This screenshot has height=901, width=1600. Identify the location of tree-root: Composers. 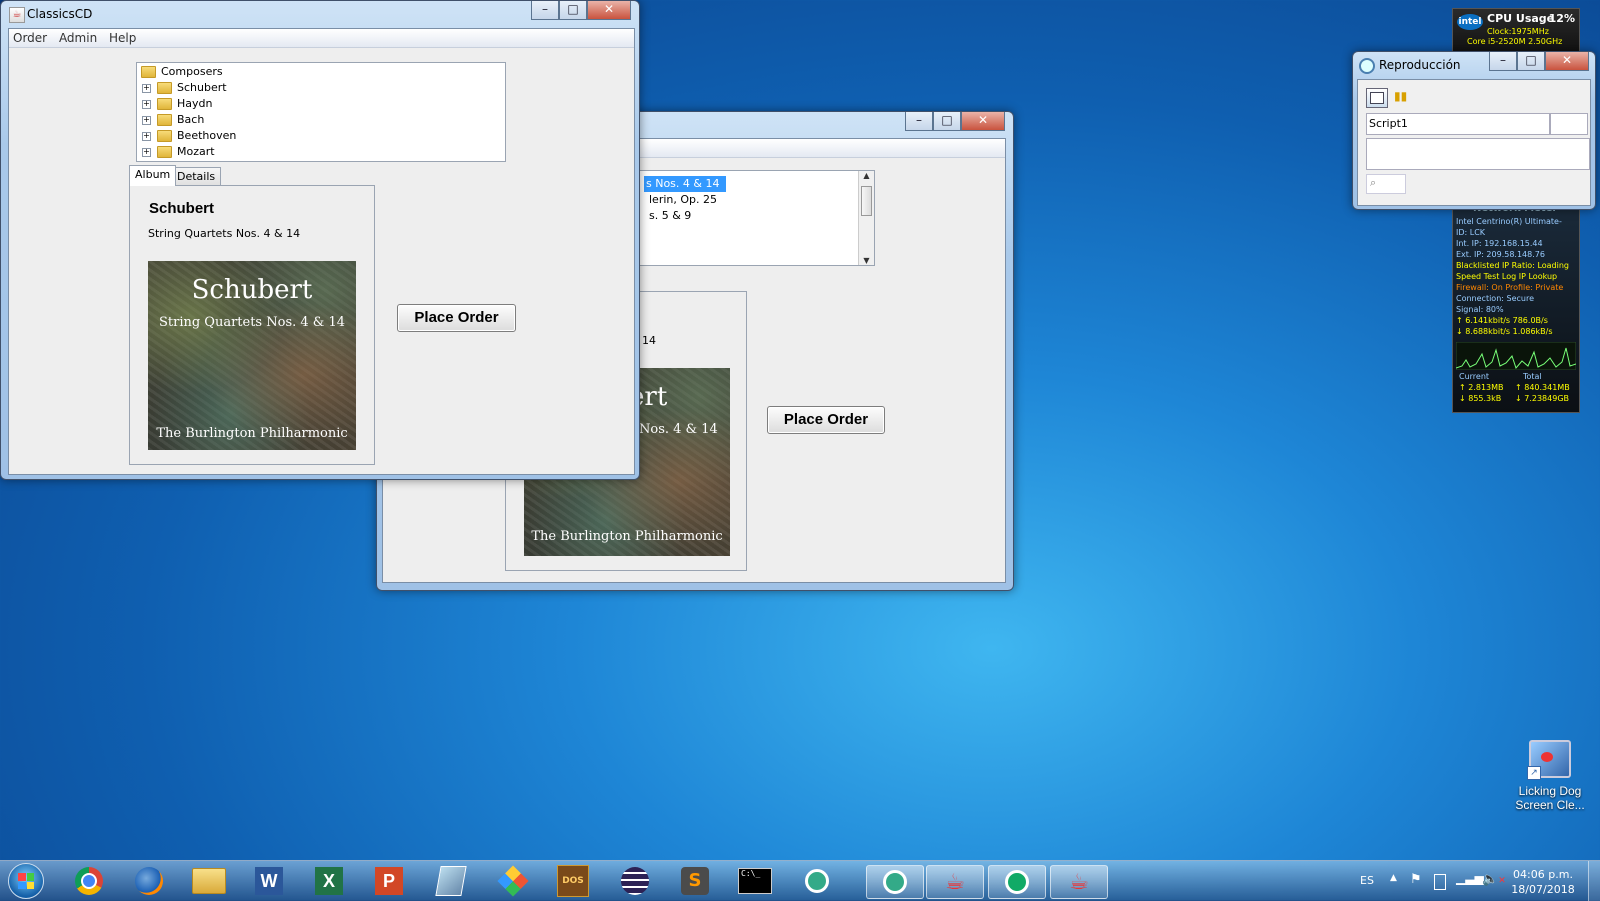
(321, 72).